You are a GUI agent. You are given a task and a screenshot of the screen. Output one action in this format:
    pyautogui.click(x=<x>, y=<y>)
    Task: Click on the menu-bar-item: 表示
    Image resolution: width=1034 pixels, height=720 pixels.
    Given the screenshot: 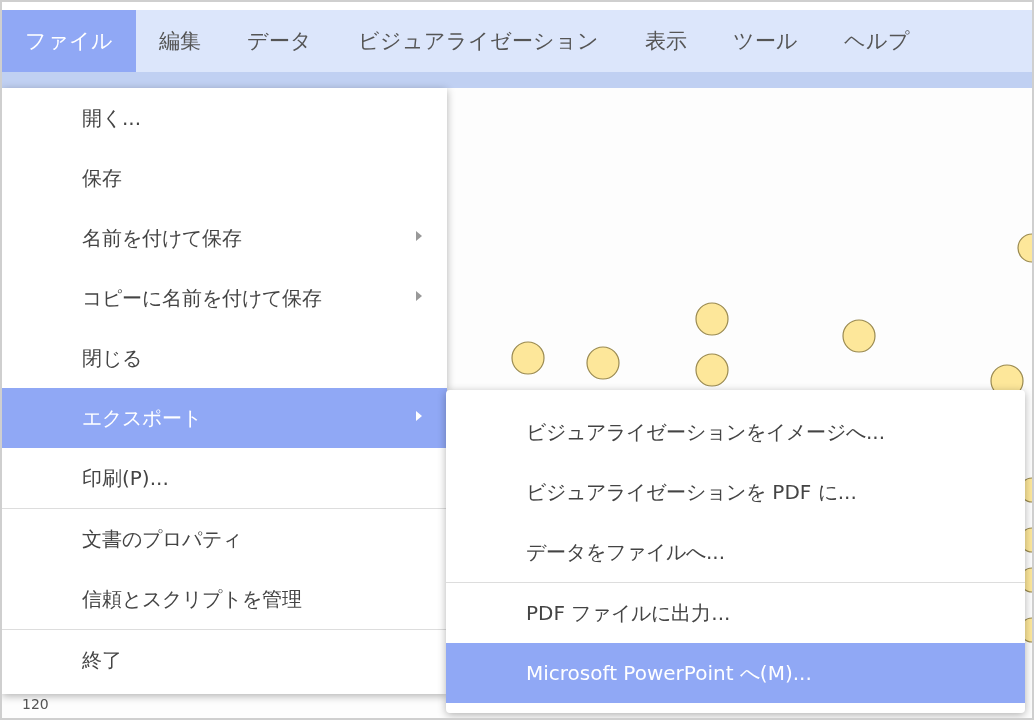 What is the action you would take?
    pyautogui.click(x=666, y=41)
    